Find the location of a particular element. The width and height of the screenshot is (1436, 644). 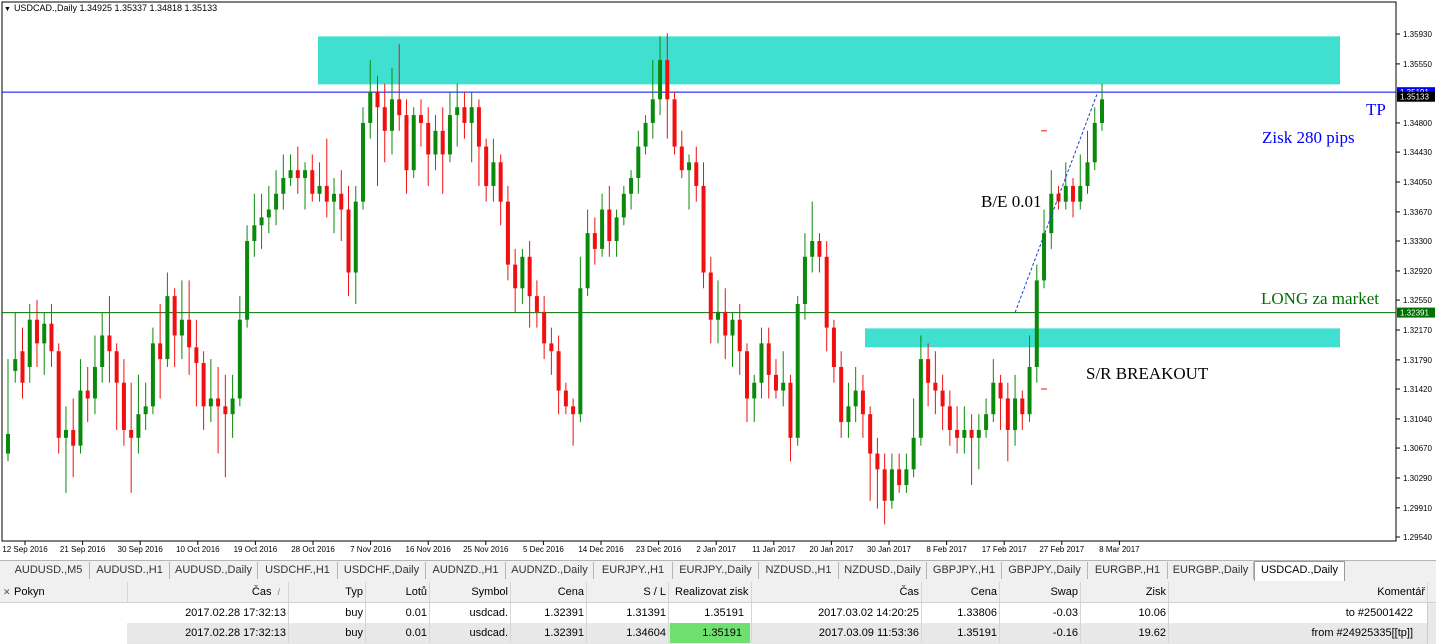

tab-nzdusd-daily: NZDUSD.,Daily is located at coordinates (883, 570).